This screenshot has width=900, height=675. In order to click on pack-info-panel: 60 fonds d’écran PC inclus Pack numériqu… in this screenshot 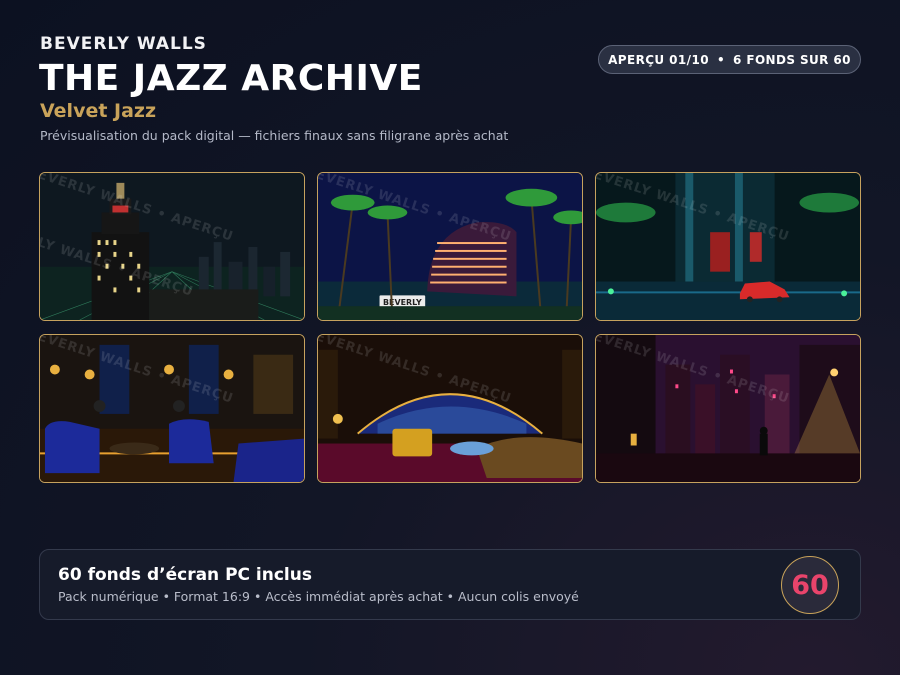, I will do `click(450, 584)`.